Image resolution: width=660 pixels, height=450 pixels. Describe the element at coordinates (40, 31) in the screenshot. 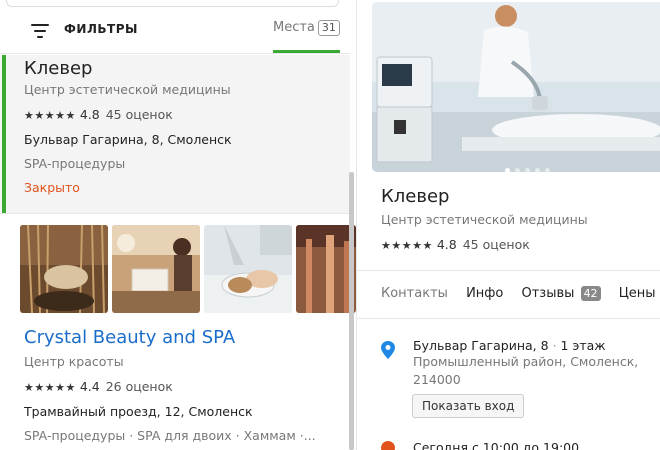

I see `filters-icon` at that location.